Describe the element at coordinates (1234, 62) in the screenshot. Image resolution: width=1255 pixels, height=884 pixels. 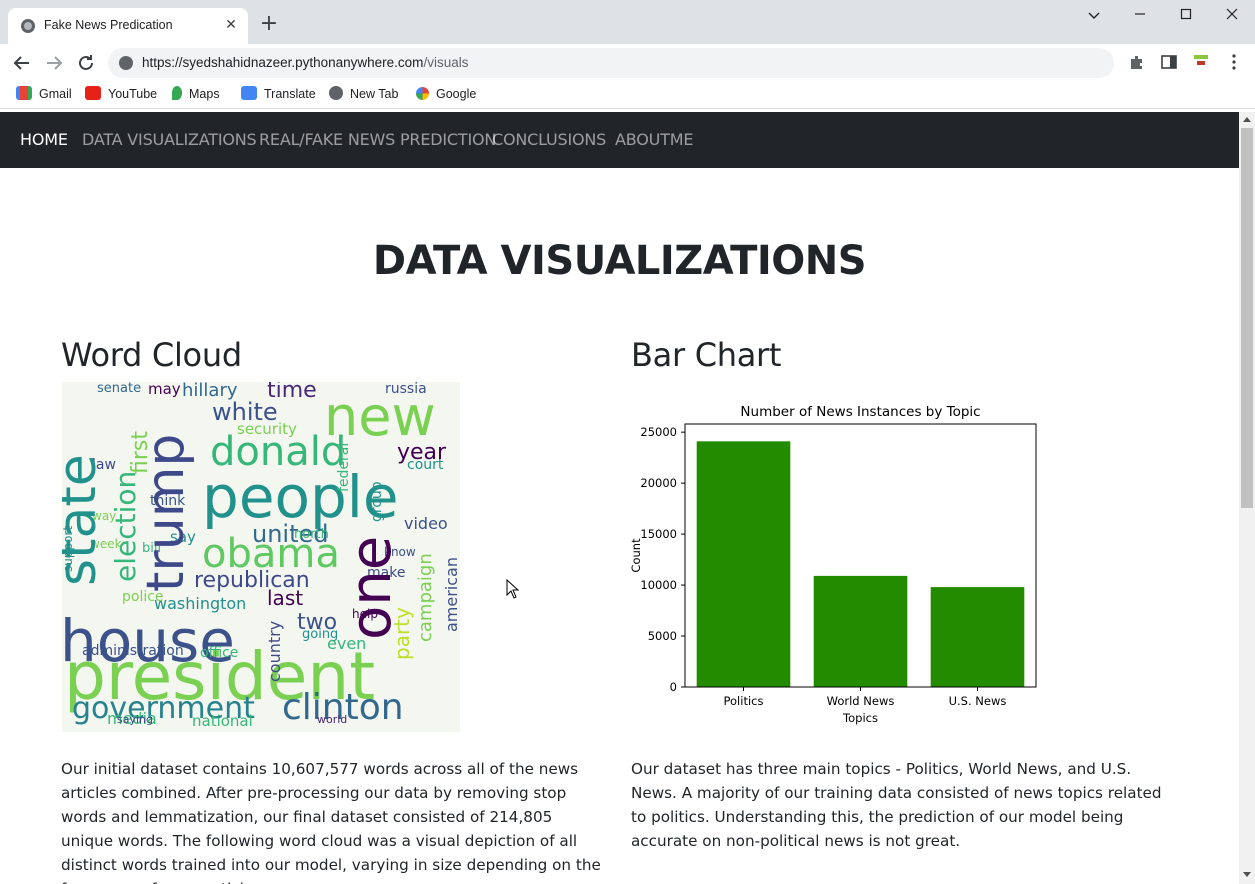
I see `more-menu-icon` at that location.